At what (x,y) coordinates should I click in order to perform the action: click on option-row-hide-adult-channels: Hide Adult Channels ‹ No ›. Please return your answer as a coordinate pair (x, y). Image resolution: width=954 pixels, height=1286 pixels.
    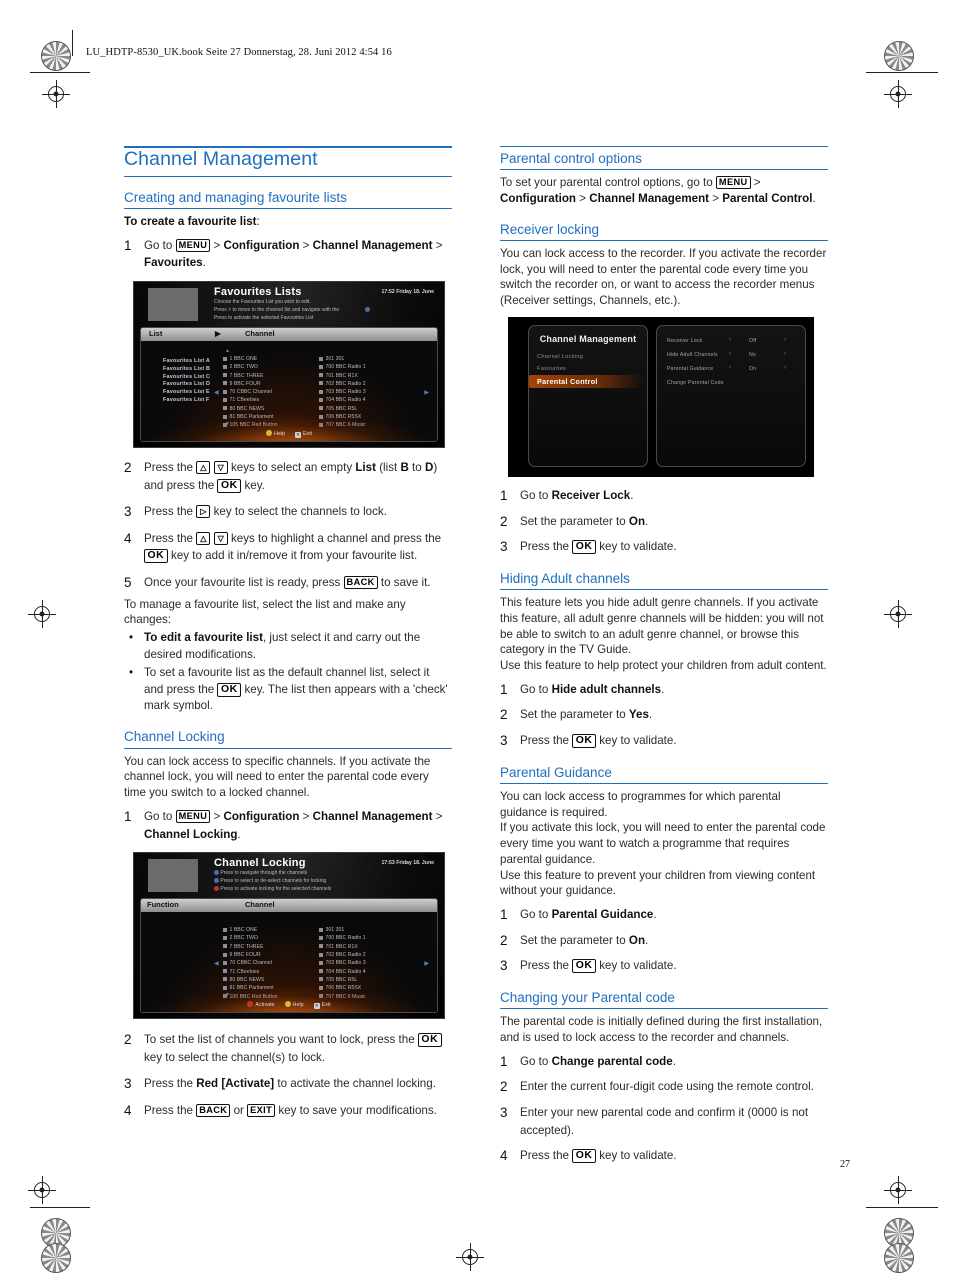
    Looking at the image, I should click on (731, 356).